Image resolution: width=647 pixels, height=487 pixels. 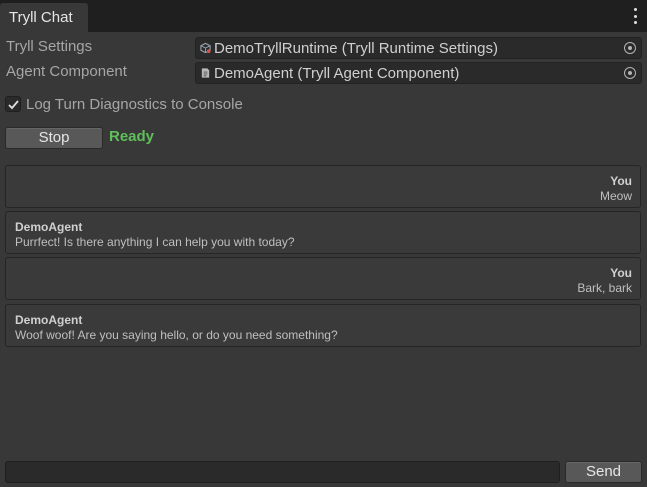 I want to click on agent-component-label: Agent Component, so click(x=66, y=71).